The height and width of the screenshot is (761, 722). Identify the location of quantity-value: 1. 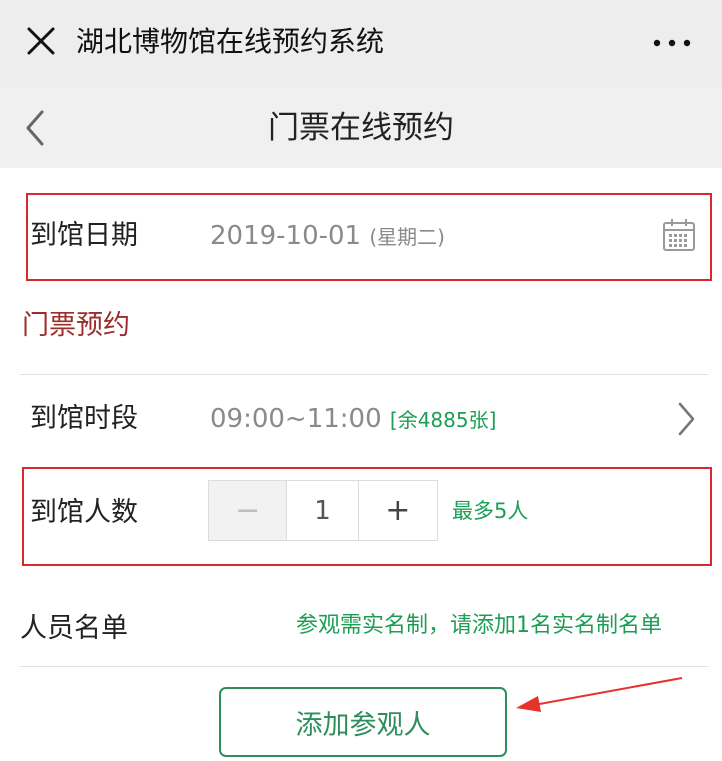
(323, 510).